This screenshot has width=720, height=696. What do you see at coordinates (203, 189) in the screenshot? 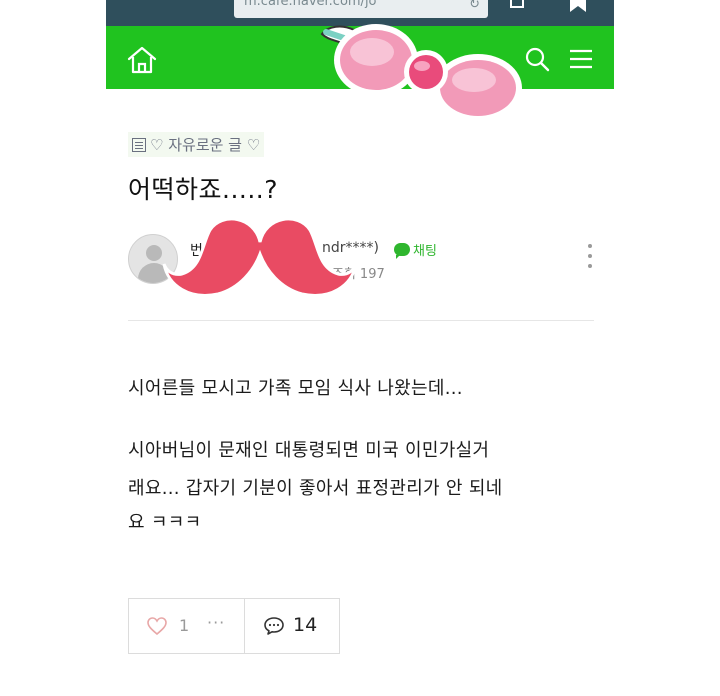
I see `post-title: 어떡하죠.....?` at bounding box center [203, 189].